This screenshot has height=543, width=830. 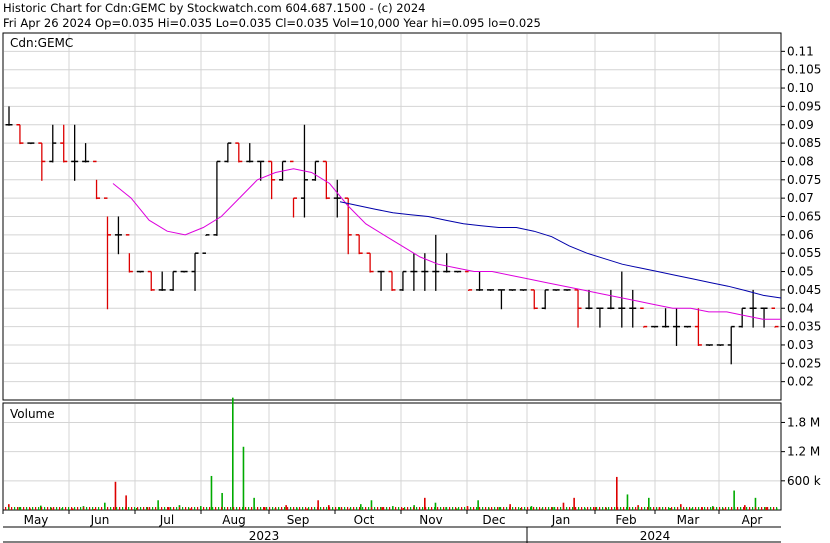 What do you see at coordinates (430, 520) in the screenshot?
I see `month-label: Nov` at bounding box center [430, 520].